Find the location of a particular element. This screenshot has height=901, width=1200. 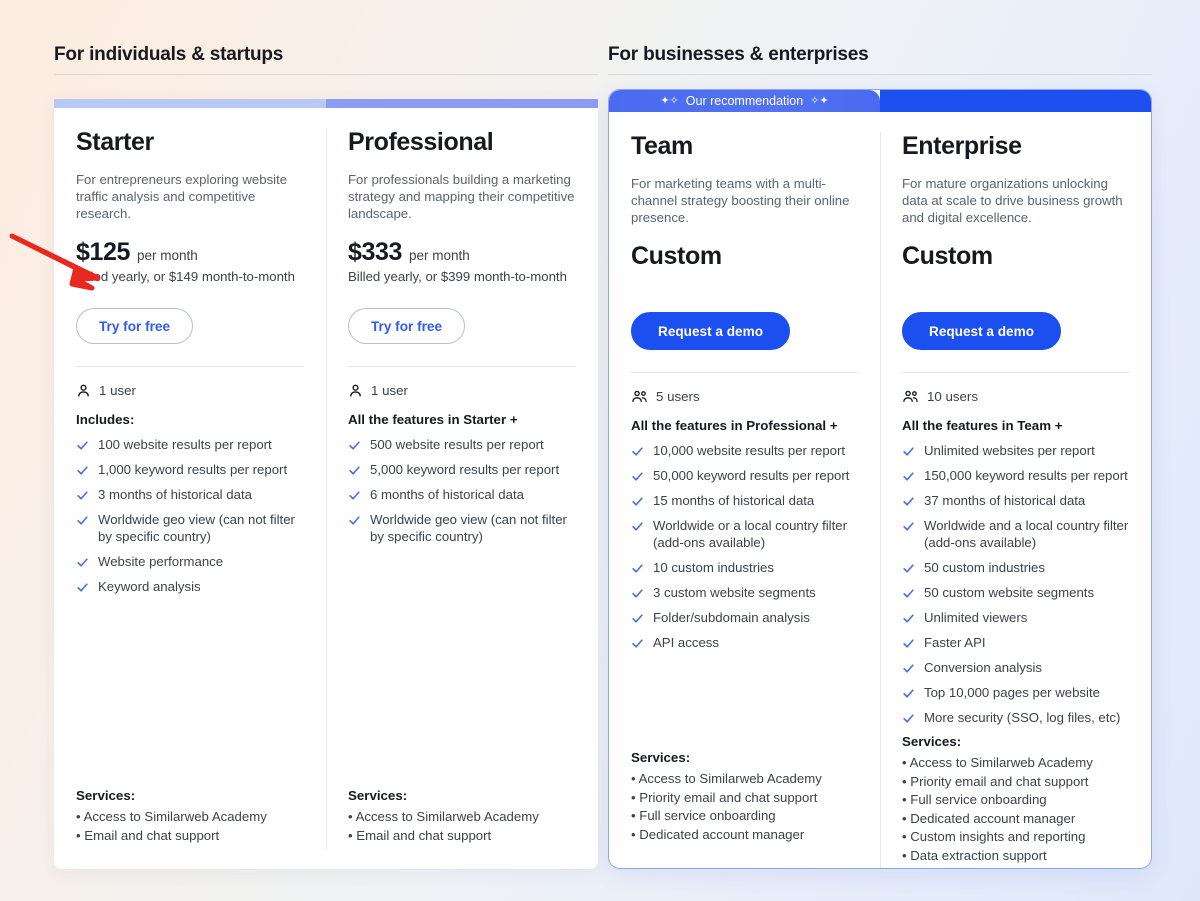

feature-item: 6 months of historical data is located at coordinates (462, 494).